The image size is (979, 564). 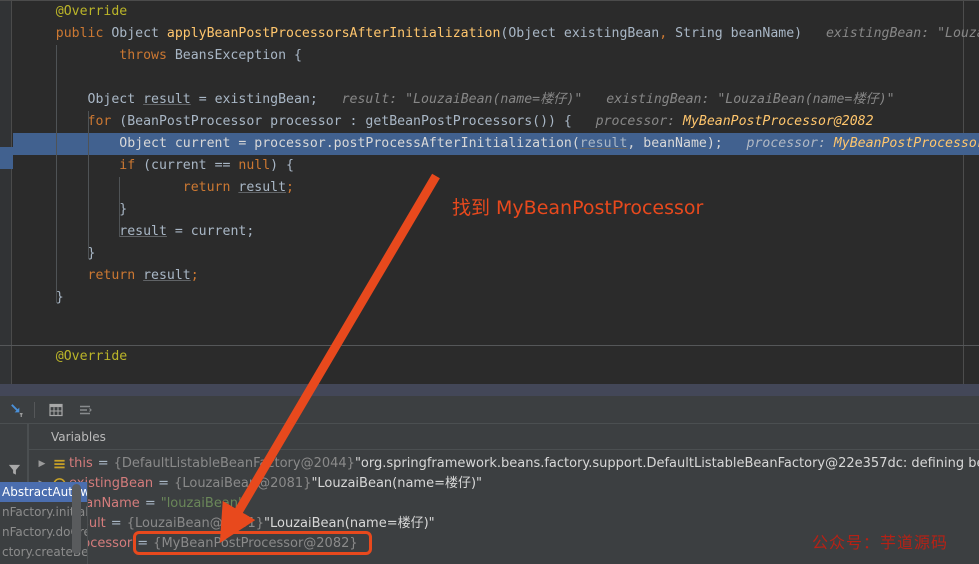 I want to click on code-token: ) {, so click(x=282, y=165).